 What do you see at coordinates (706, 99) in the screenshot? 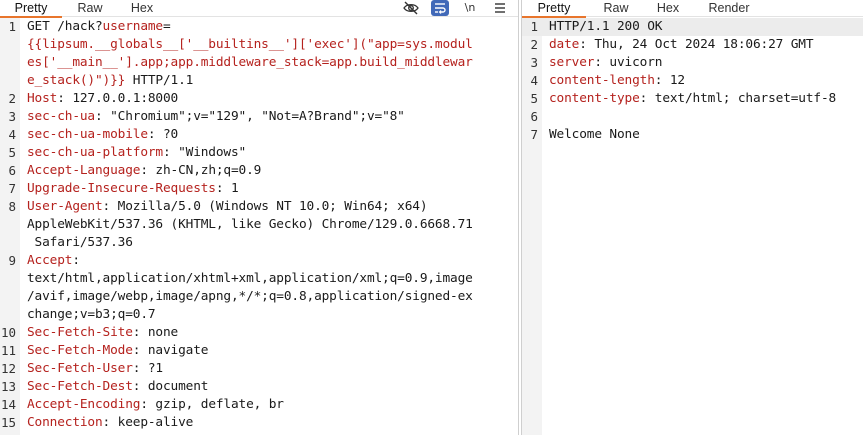
I see `response-line-text: content-type: text/html; charset=utf-8` at bounding box center [706, 99].